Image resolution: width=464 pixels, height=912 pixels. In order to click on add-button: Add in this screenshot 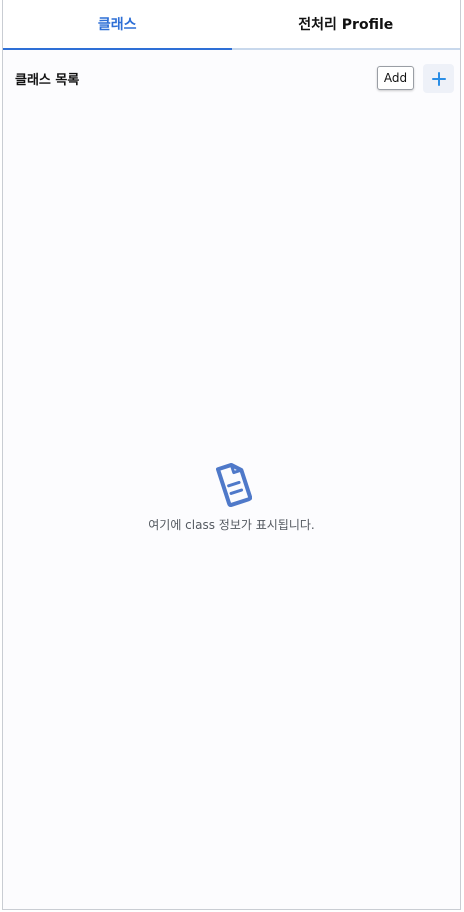, I will do `click(395, 78)`.